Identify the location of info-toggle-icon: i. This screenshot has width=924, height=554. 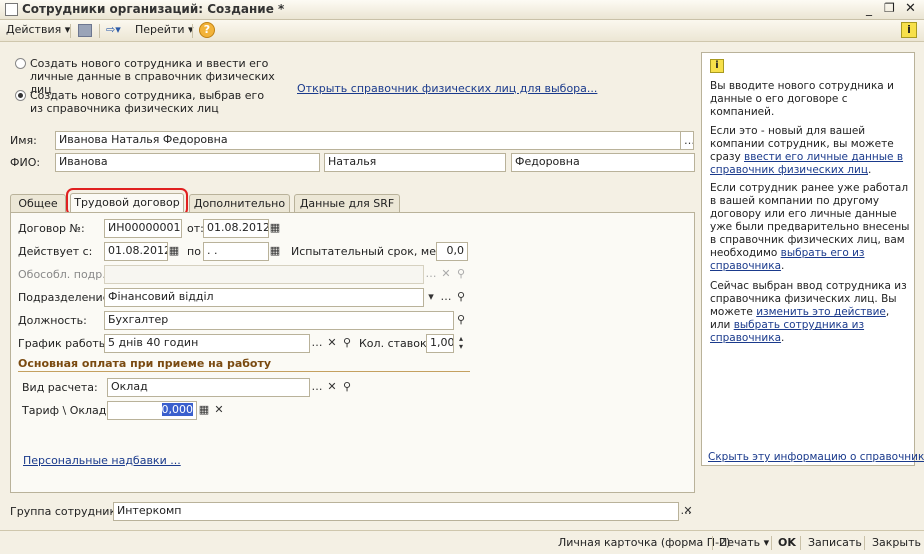
(909, 30).